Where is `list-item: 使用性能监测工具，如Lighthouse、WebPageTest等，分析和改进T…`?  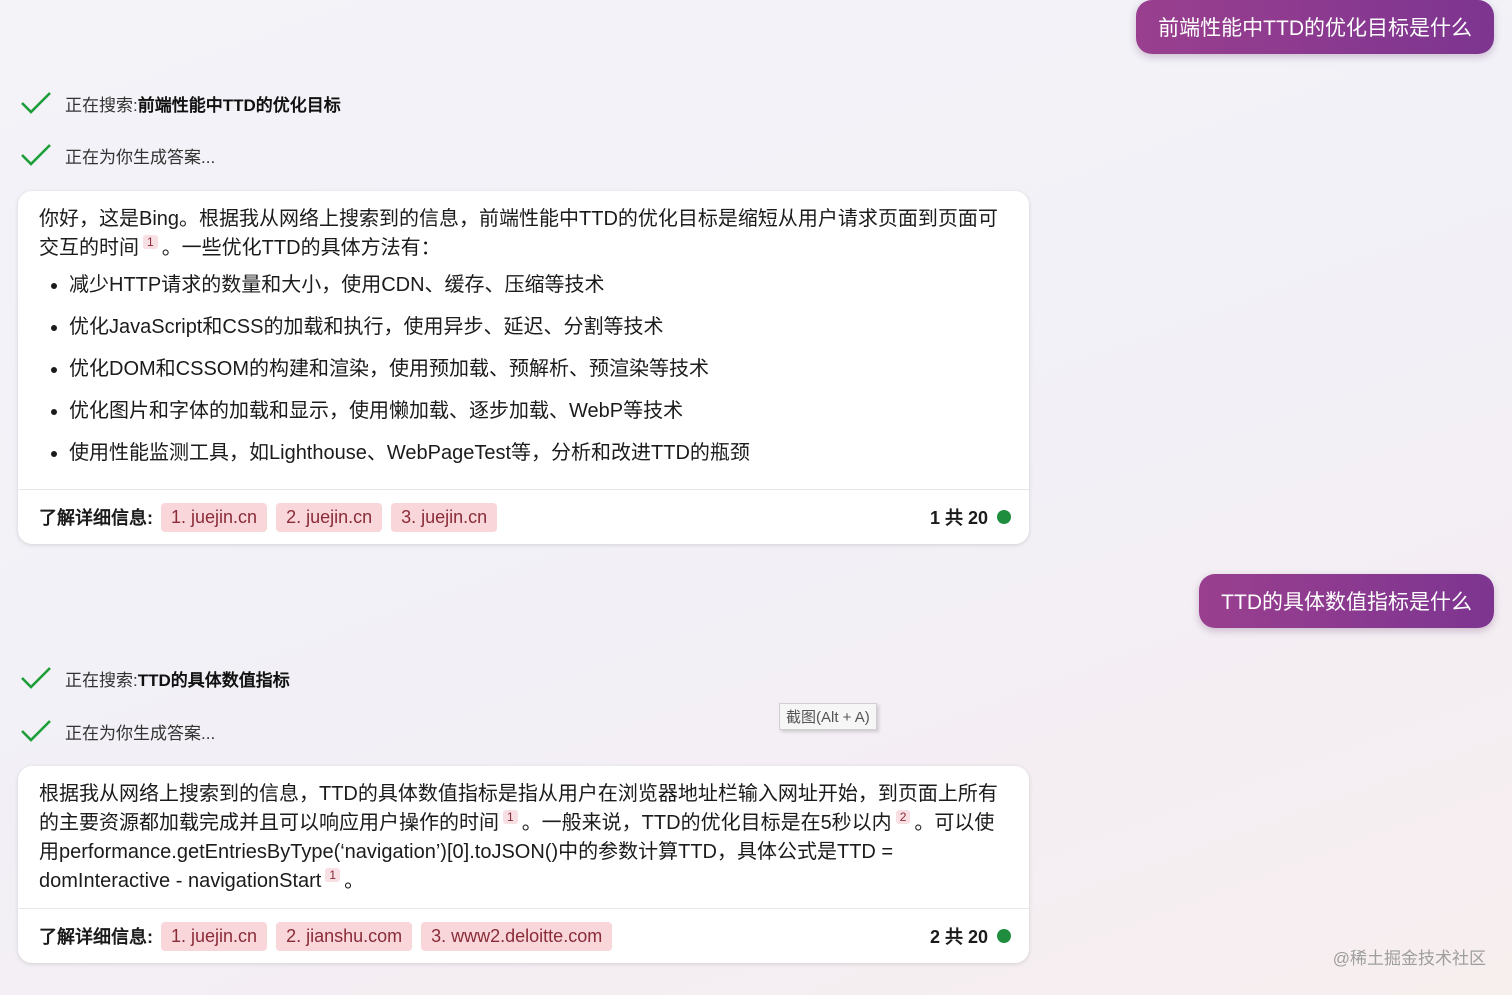 list-item: 使用性能监测工具，如Lighthouse、WebPageTest等，分析和改进T… is located at coordinates (538, 453).